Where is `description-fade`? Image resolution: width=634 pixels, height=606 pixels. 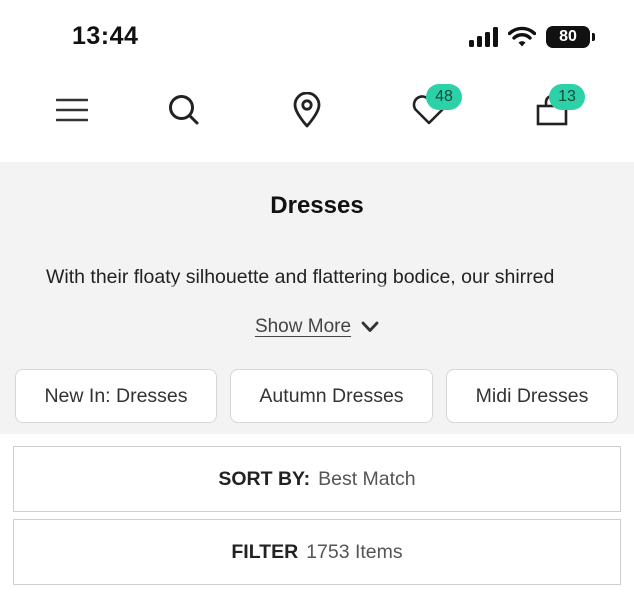
description-fade is located at coordinates (320, 295).